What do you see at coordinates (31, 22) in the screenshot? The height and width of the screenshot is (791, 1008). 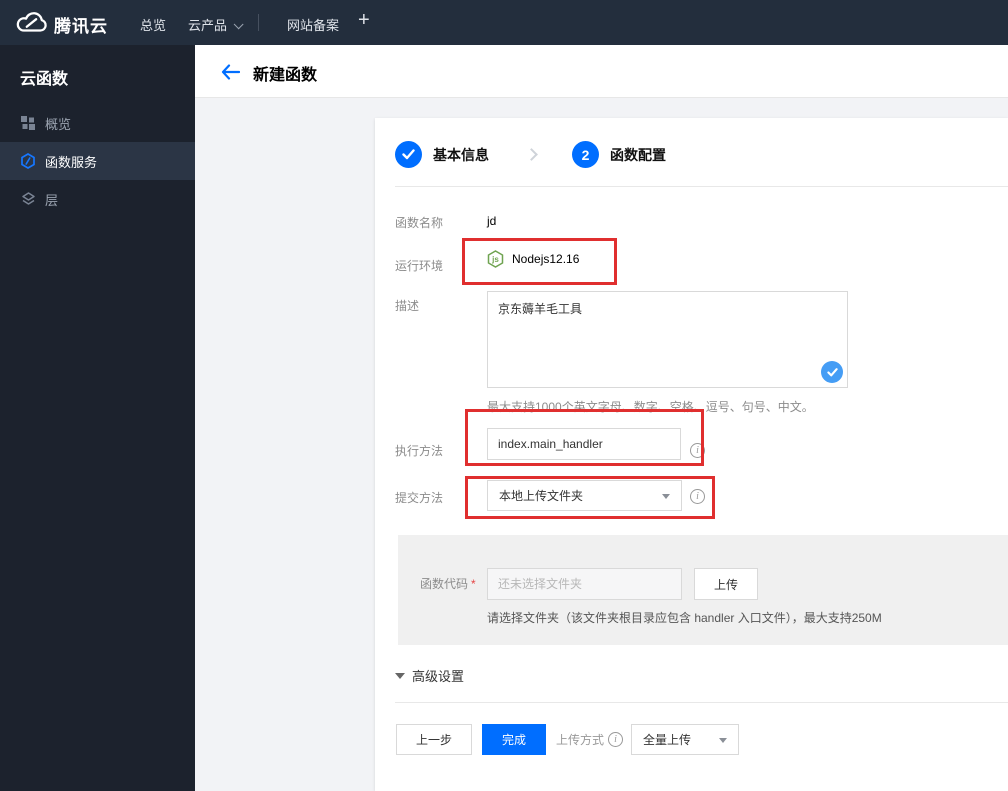 I see `tencent-cloud-logo-icon` at bounding box center [31, 22].